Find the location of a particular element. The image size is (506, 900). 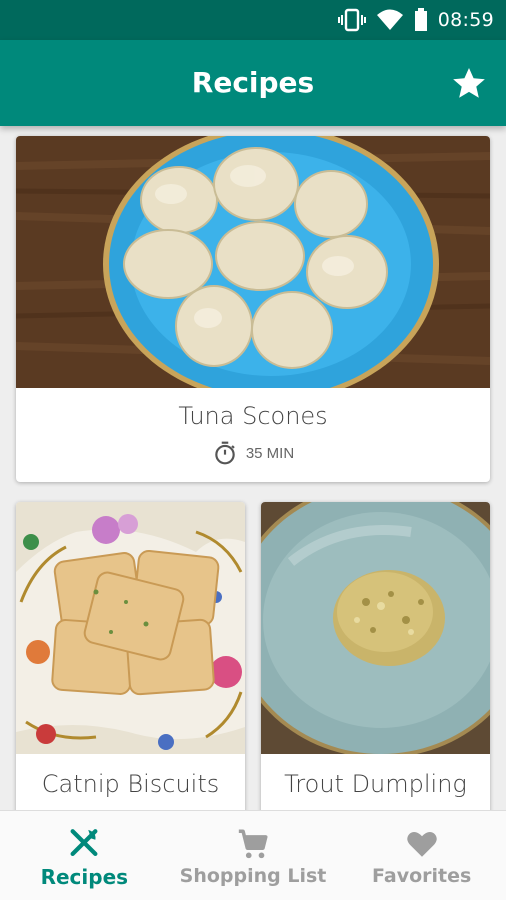

nav-label: Favorites is located at coordinates (422, 876).